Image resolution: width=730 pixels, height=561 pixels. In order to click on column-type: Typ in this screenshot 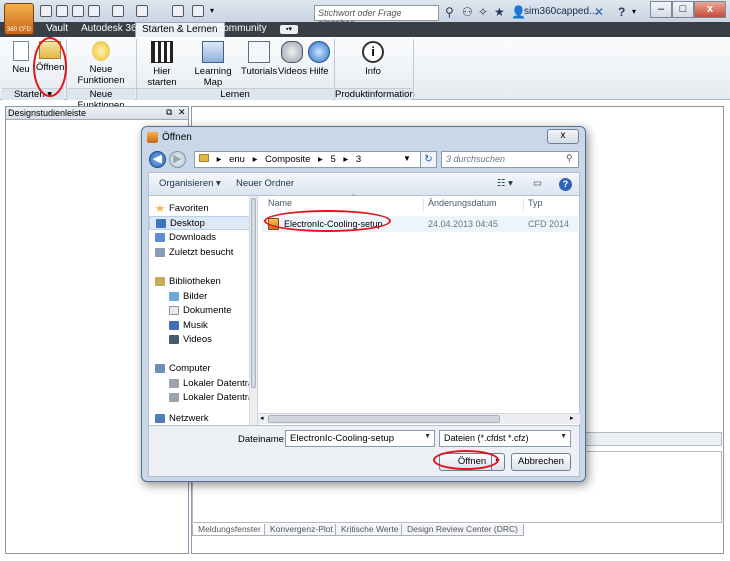, I will do `click(552, 205)`.